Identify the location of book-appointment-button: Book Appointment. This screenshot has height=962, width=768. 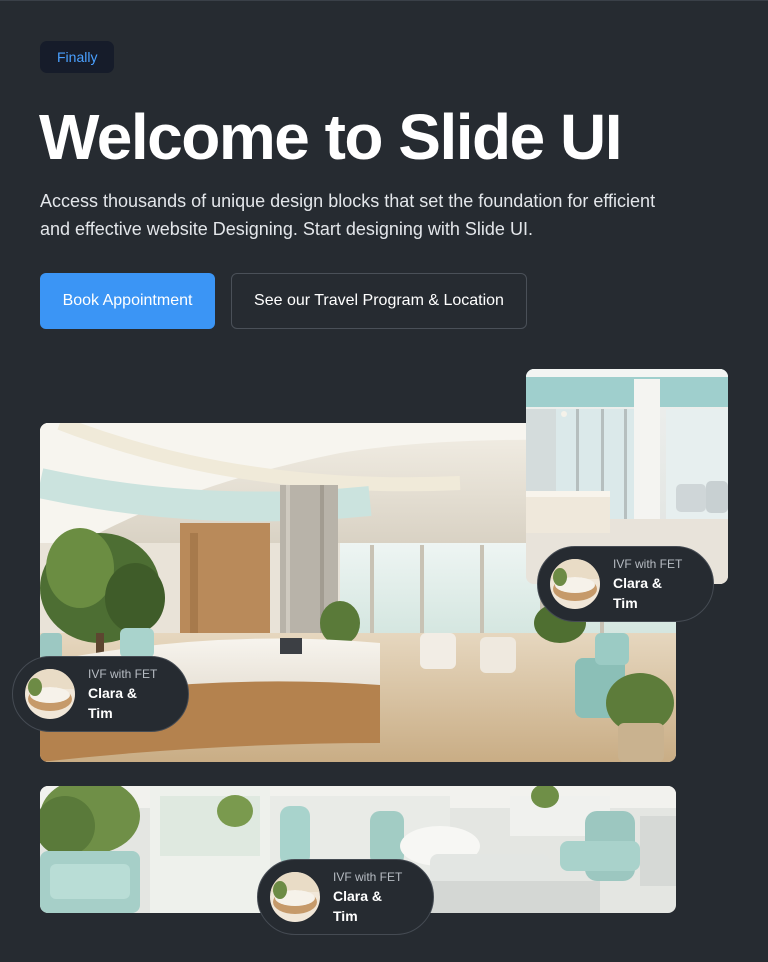
(127, 301).